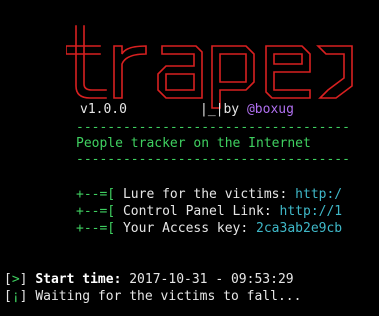  I want to click on panel-link-line: +--=[ Control Panel Link: http://1, so click(209, 211).